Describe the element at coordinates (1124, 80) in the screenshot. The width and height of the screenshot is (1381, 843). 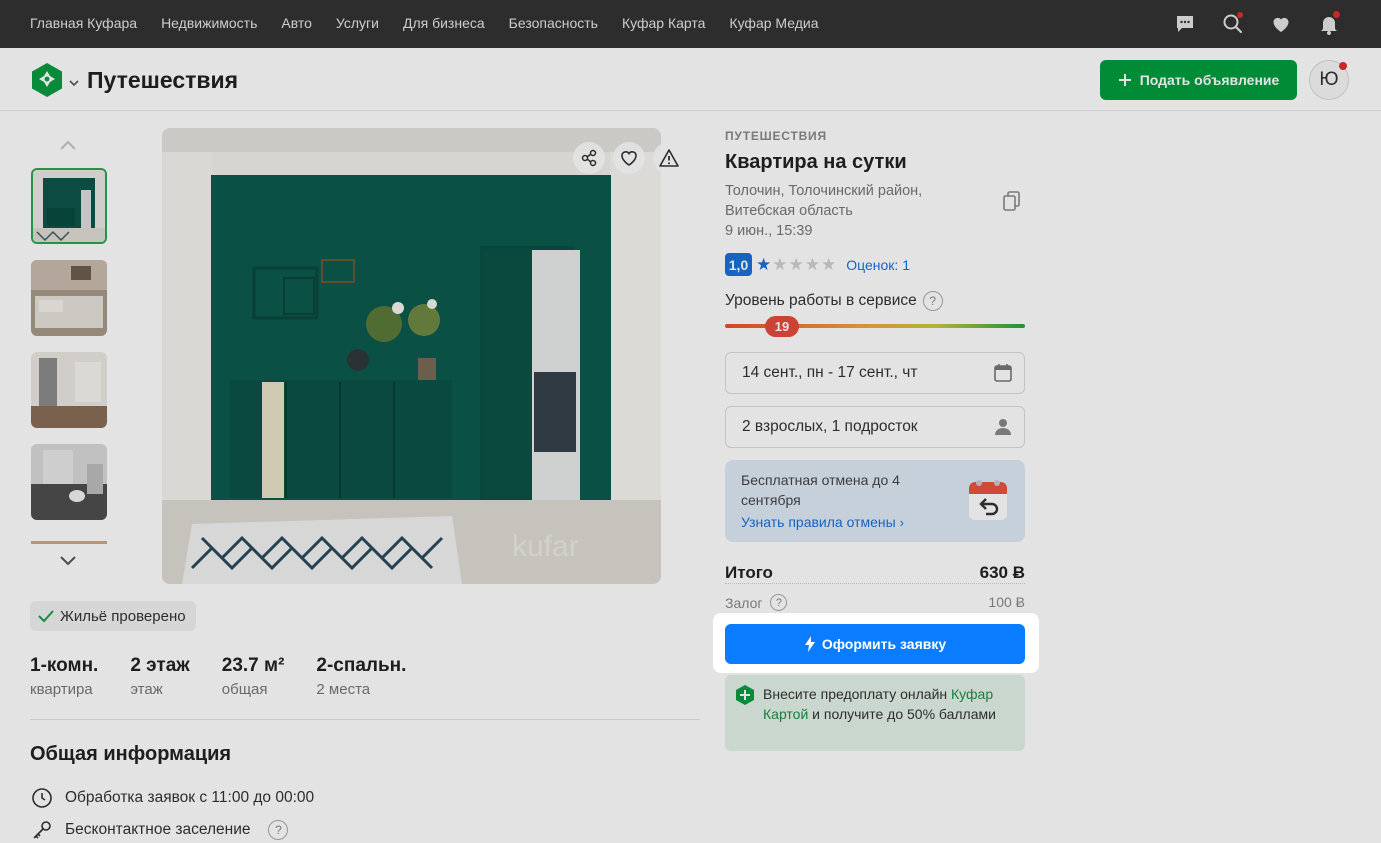
I see `plus-icon` at that location.